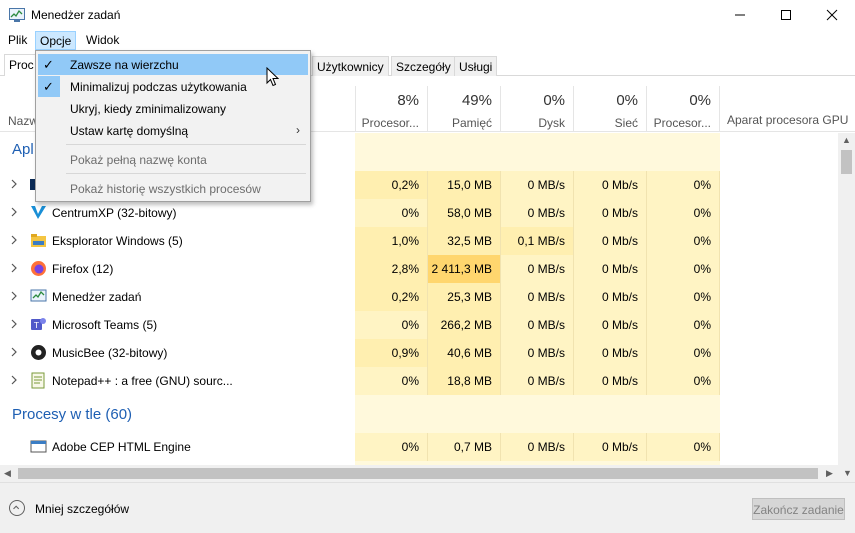 This screenshot has height=533, width=855. I want to click on vertical-scroll-thumb, so click(846, 162).